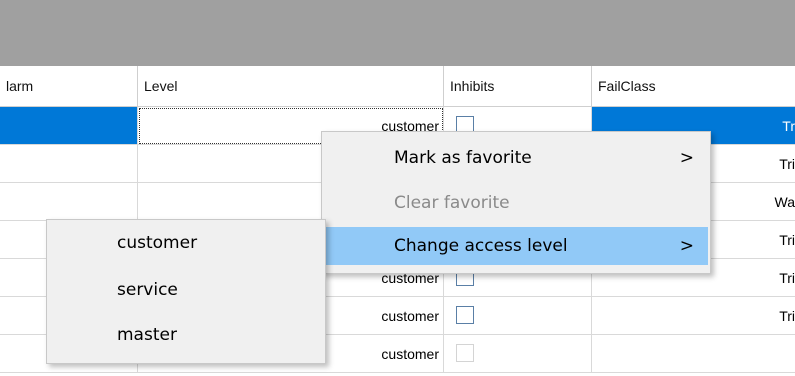  Describe the element at coordinates (693, 354) in the screenshot. I see `failclass-cell` at that location.